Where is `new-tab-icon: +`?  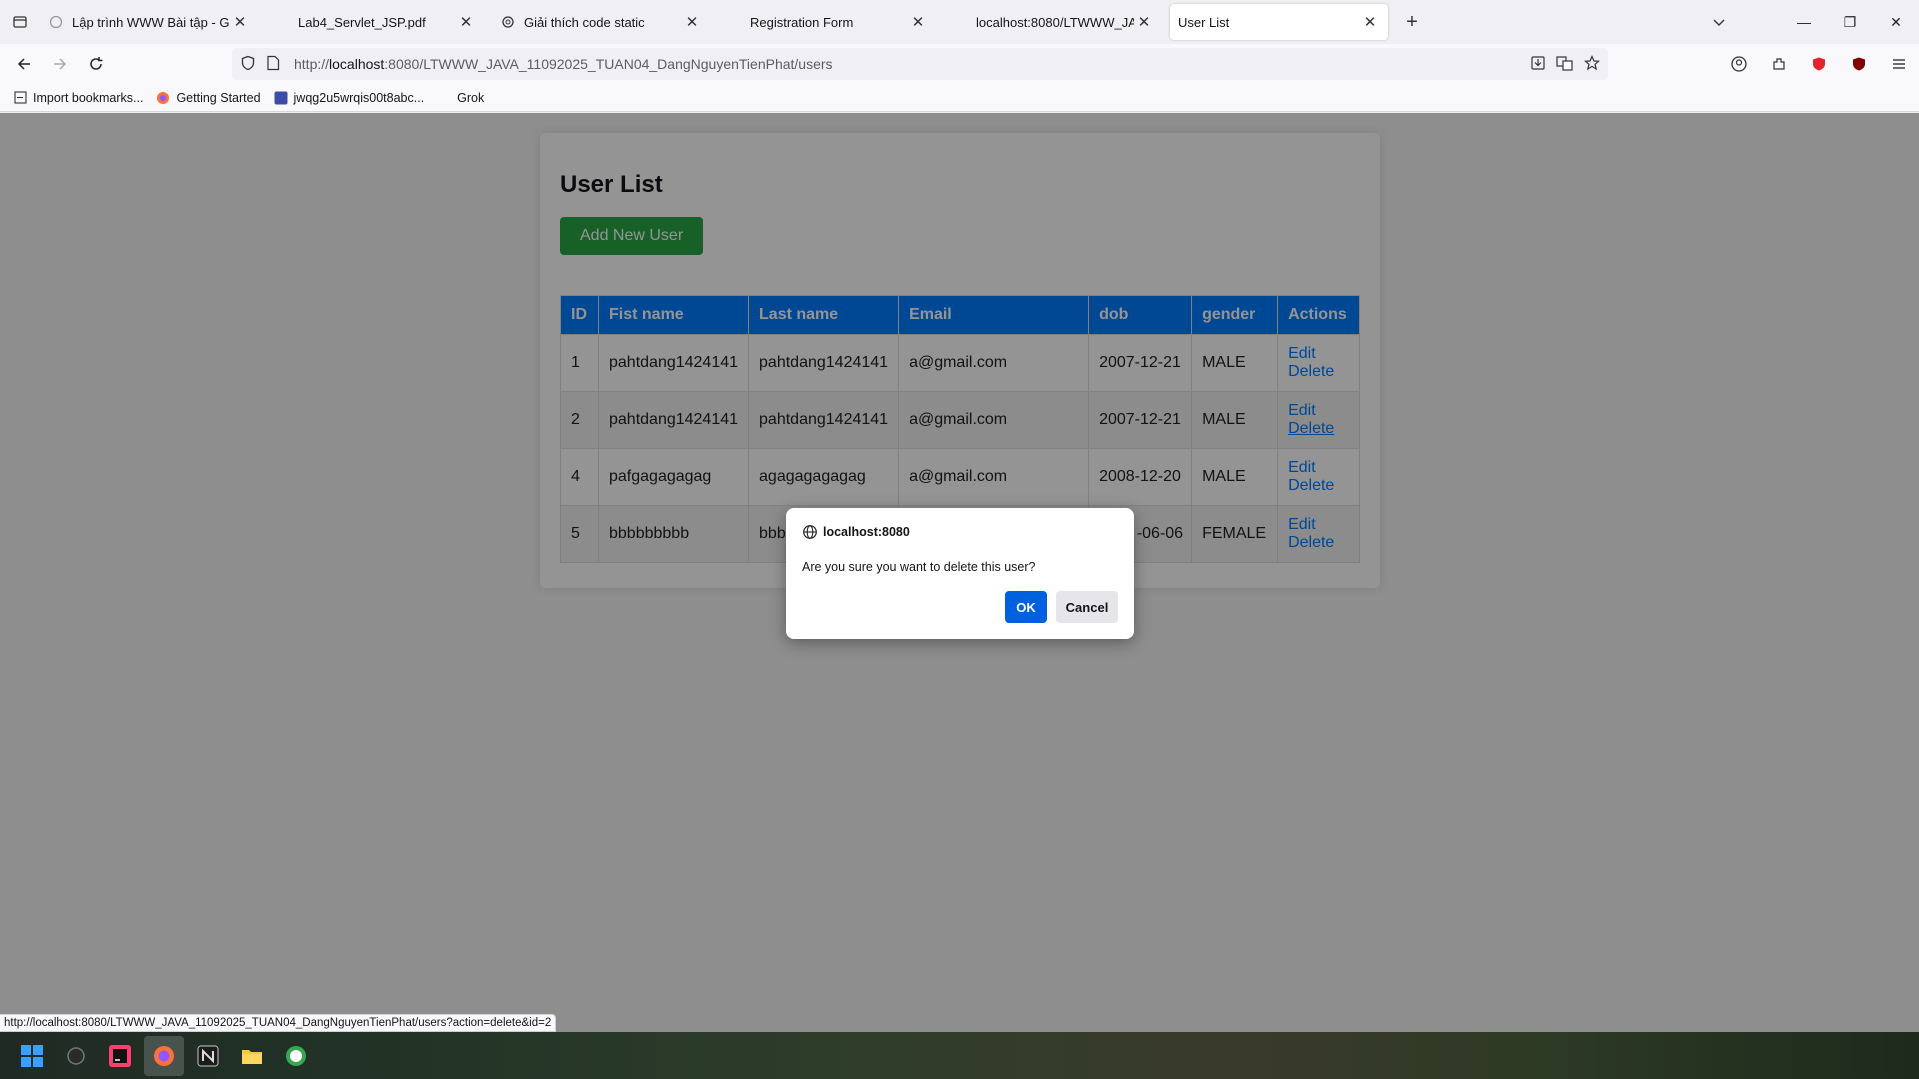 new-tab-icon: + is located at coordinates (1412, 22).